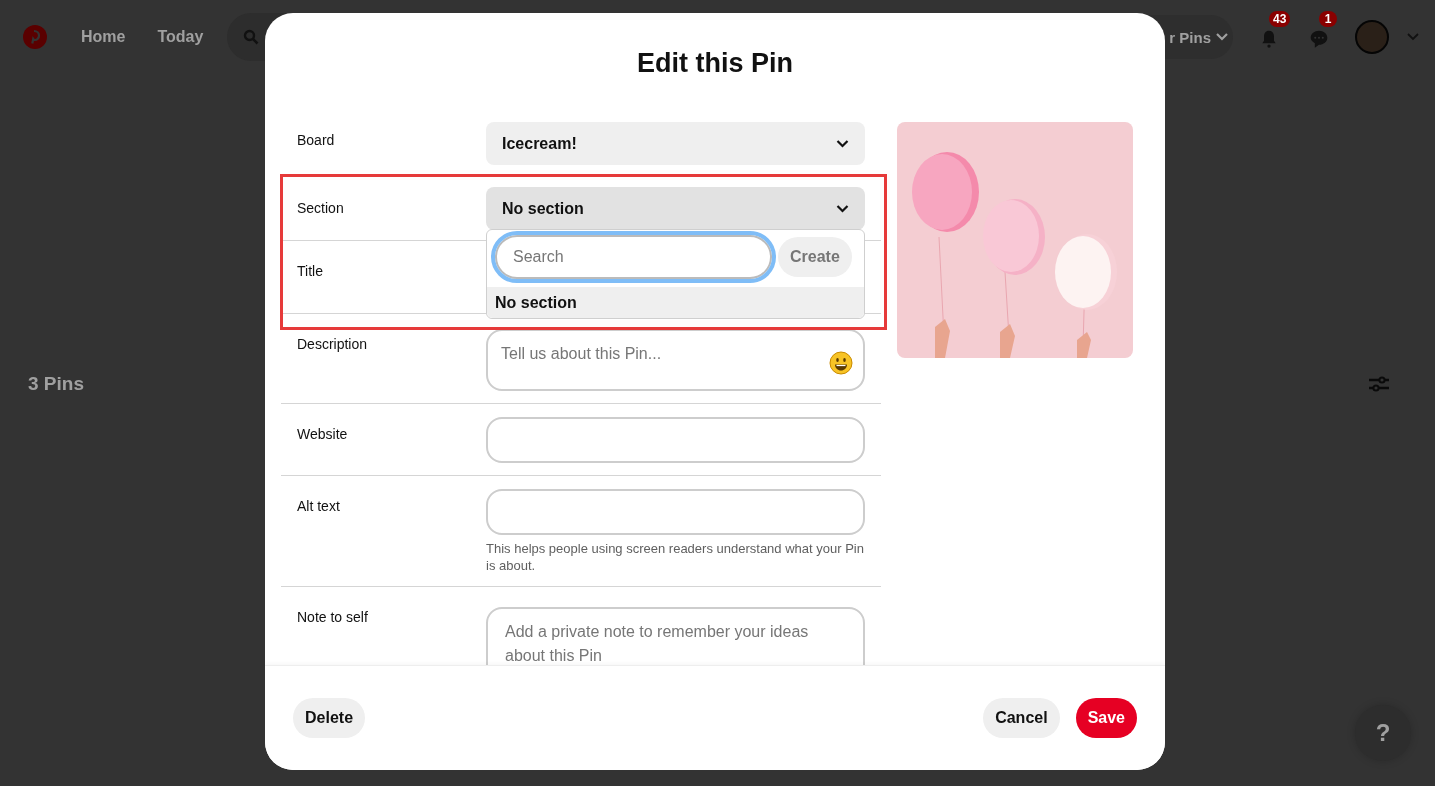  I want to click on select-field: Icecream!, so click(675, 143).